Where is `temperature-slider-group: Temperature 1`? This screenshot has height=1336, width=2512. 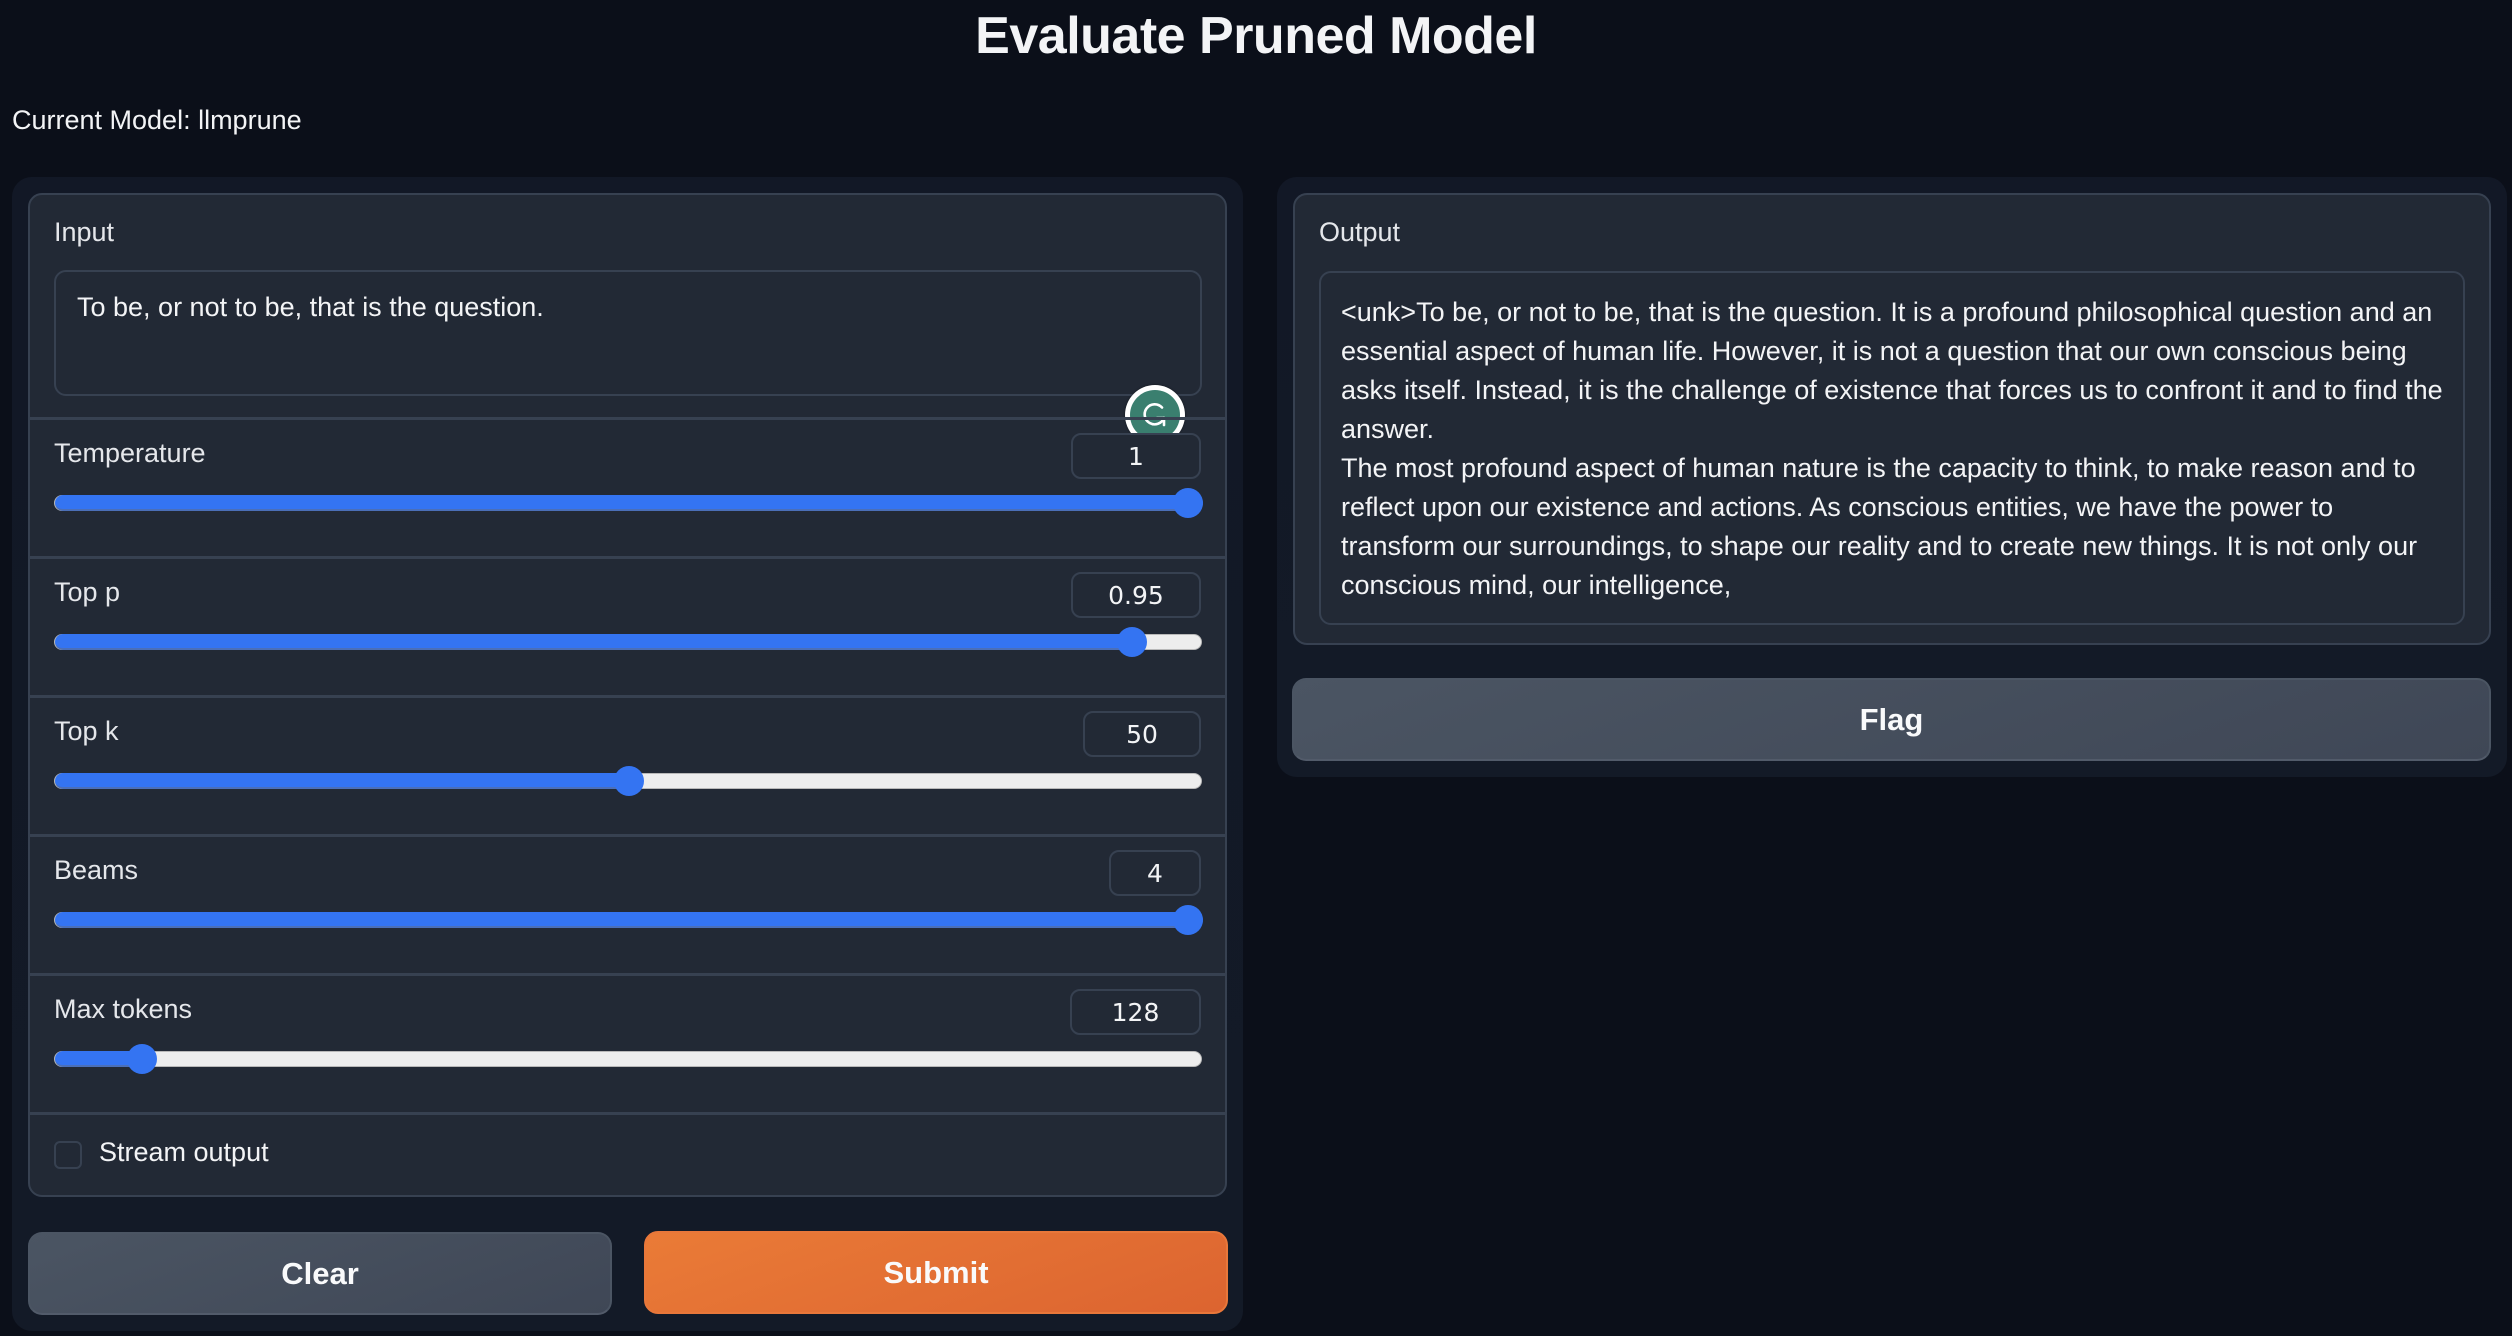 temperature-slider-group: Temperature 1 is located at coordinates (627, 488).